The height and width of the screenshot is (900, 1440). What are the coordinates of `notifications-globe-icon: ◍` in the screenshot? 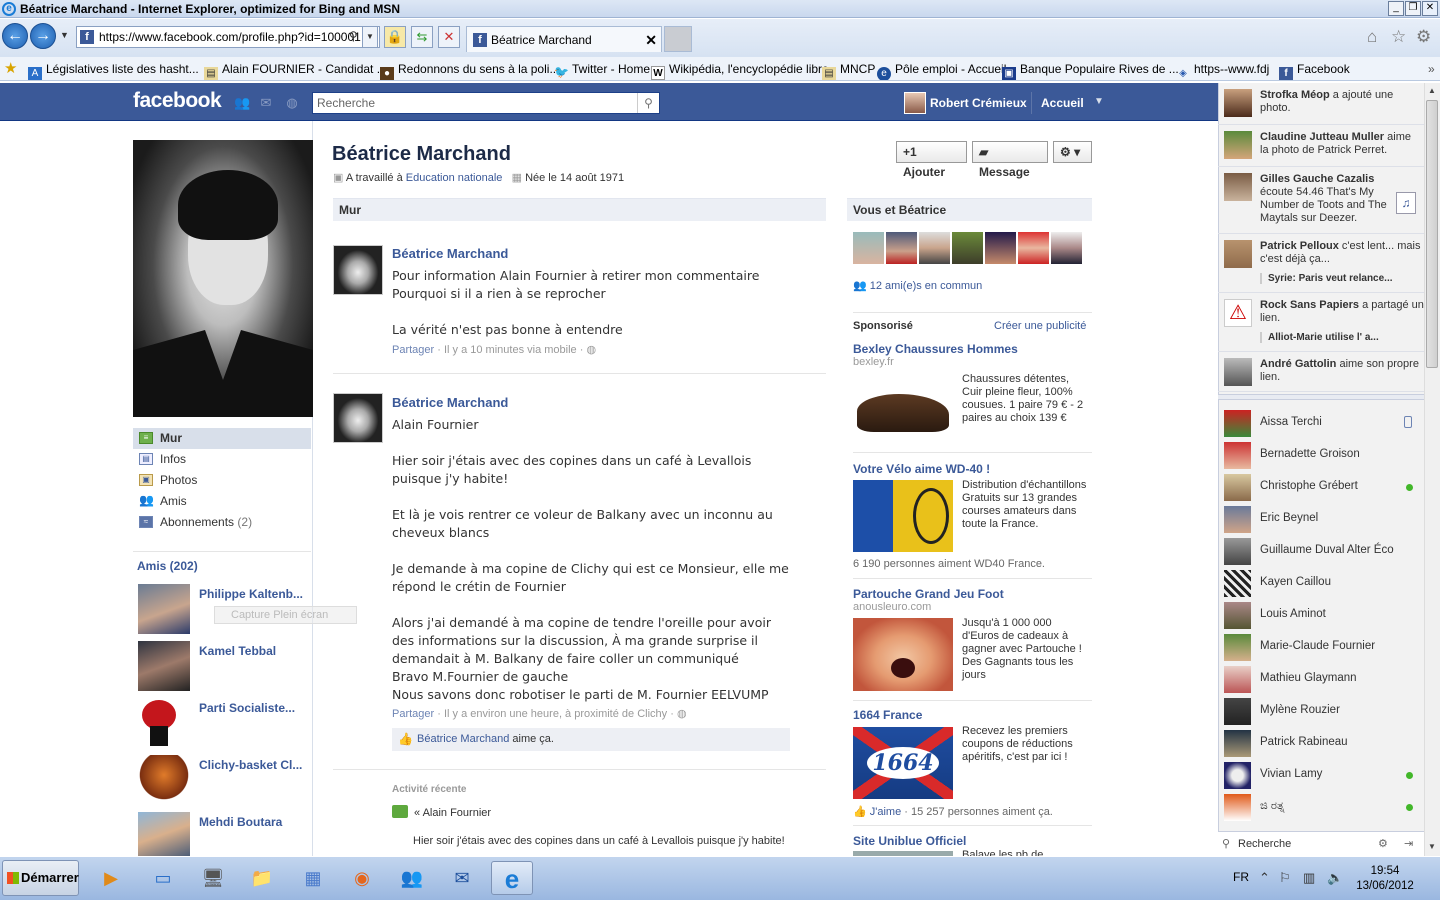 It's located at (292, 103).